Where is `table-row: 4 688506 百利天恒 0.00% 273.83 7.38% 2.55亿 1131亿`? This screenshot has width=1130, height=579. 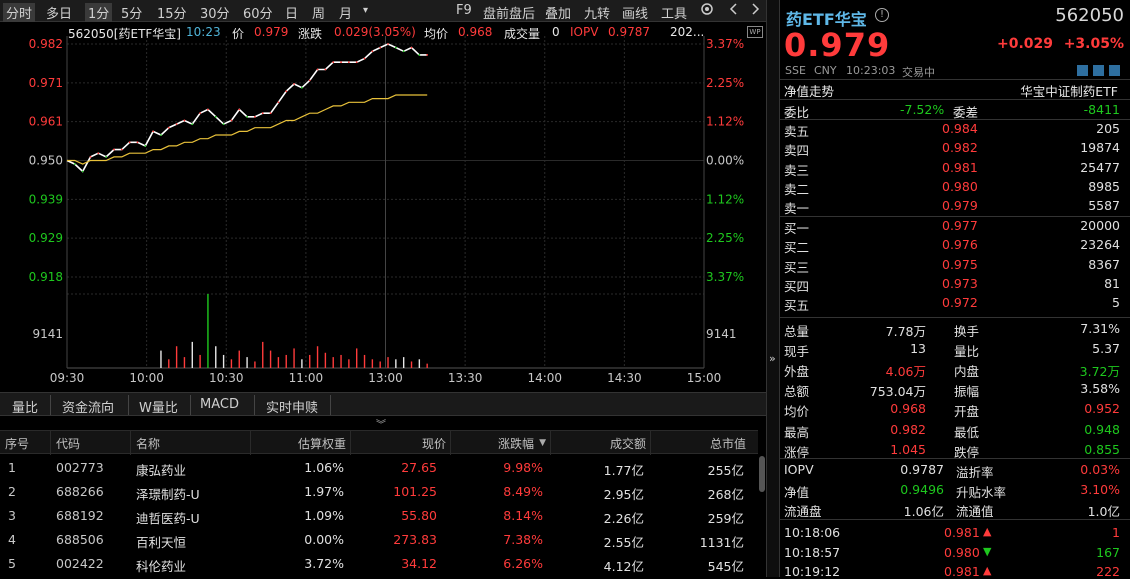 table-row: 4 688506 百利天恒 0.00% 273.83 7.38% 2.55亿 1131亿 is located at coordinates (379, 539).